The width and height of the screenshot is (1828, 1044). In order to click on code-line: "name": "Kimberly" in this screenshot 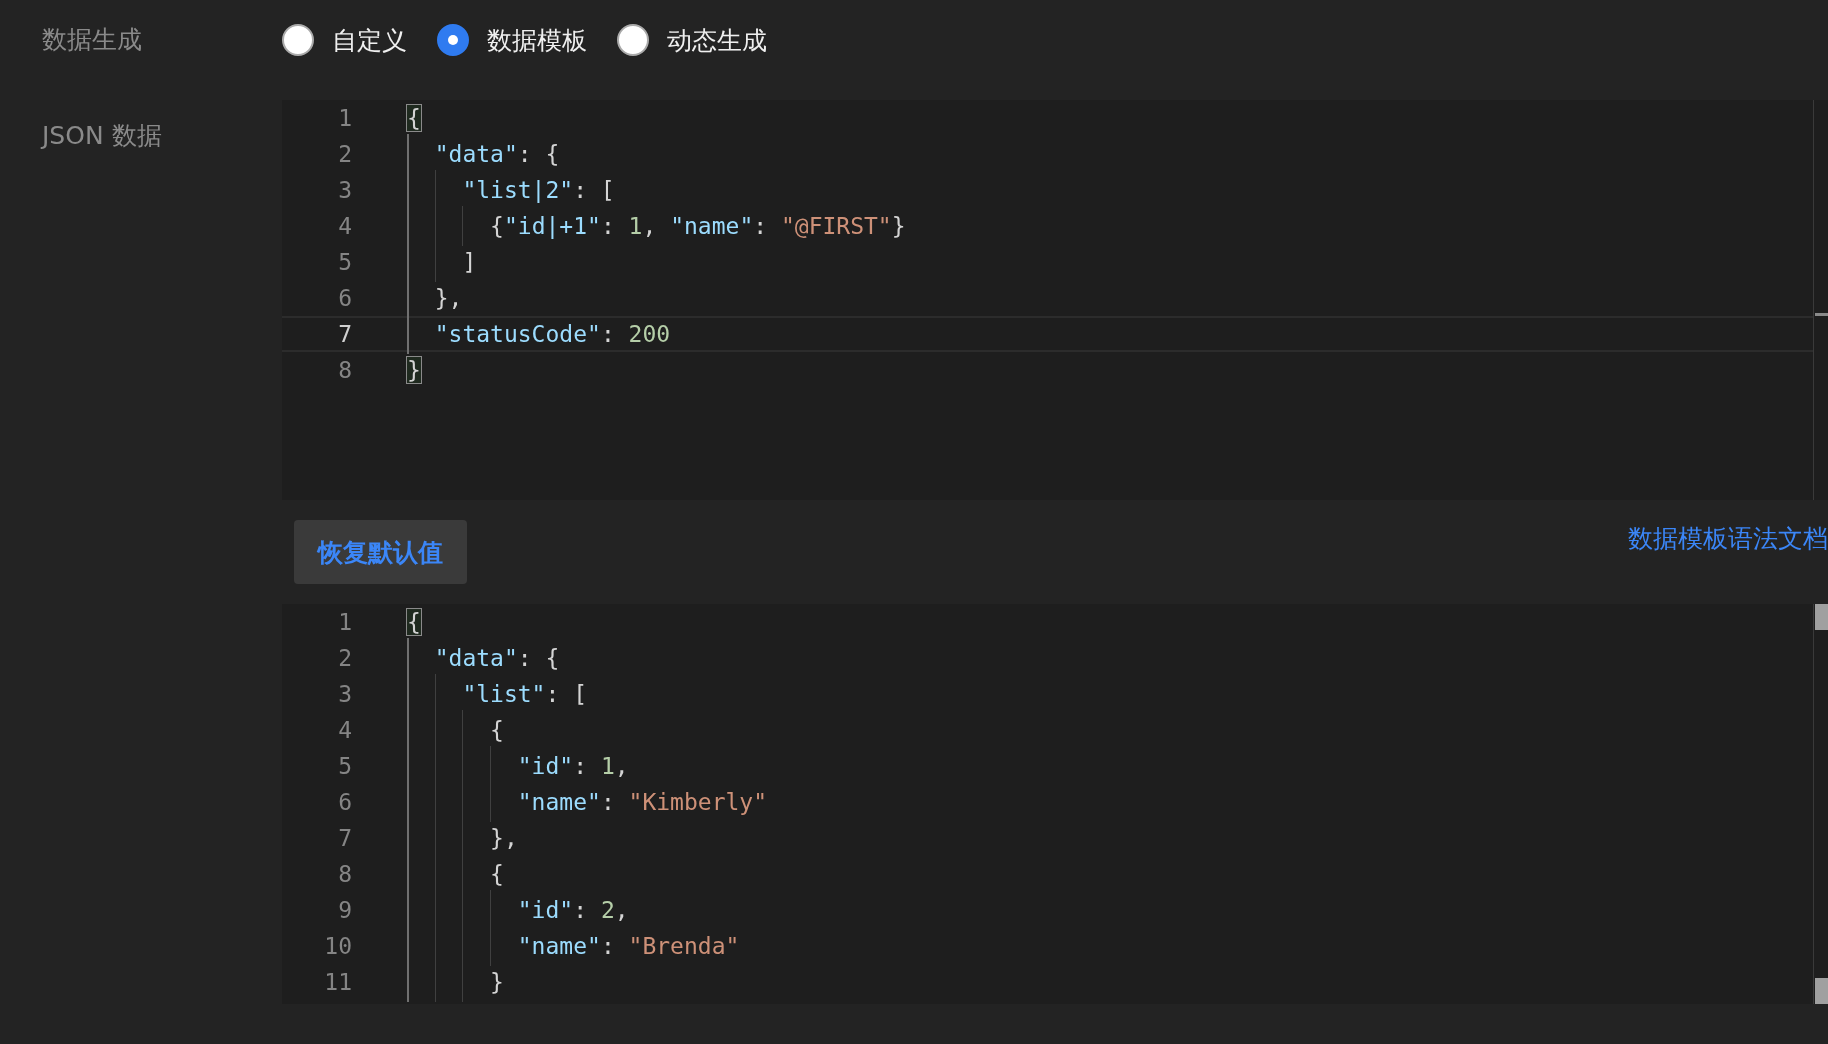, I will do `click(587, 802)`.